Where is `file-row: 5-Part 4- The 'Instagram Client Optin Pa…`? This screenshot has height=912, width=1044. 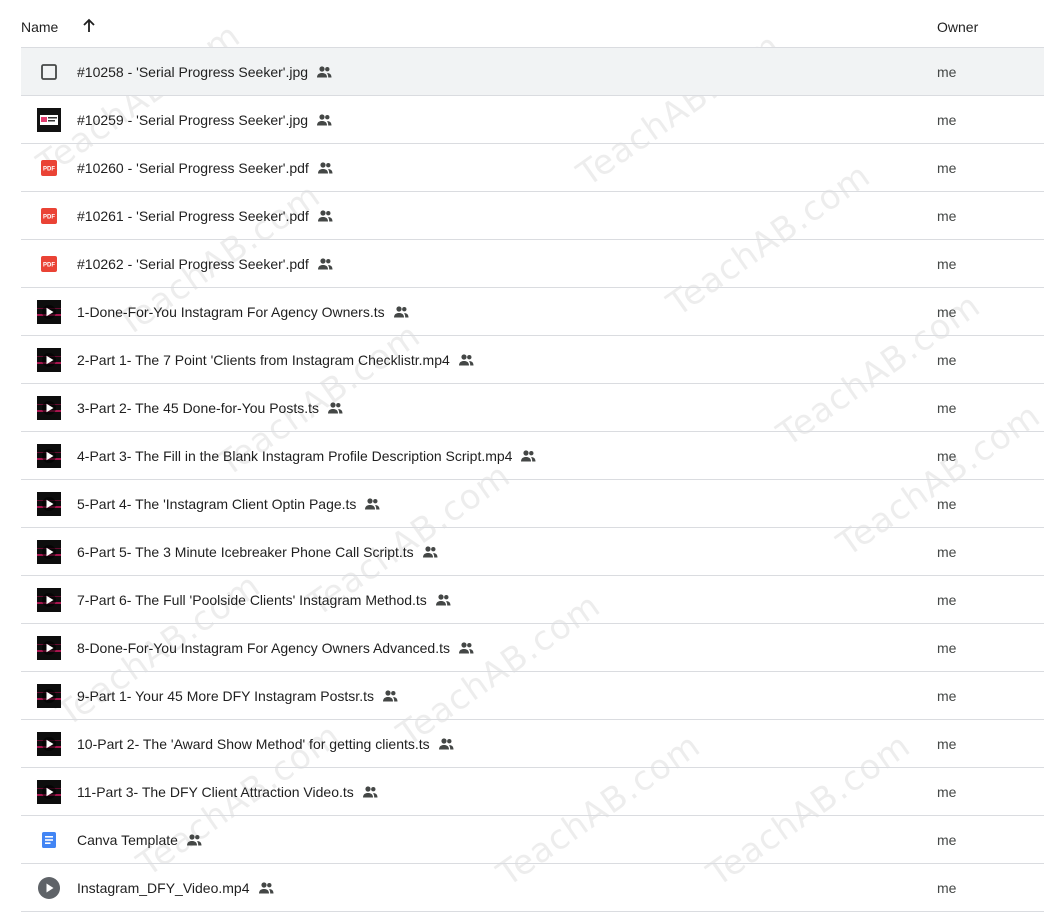 file-row: 5-Part 4- The 'Instagram Client Optin Pa… is located at coordinates (532, 503).